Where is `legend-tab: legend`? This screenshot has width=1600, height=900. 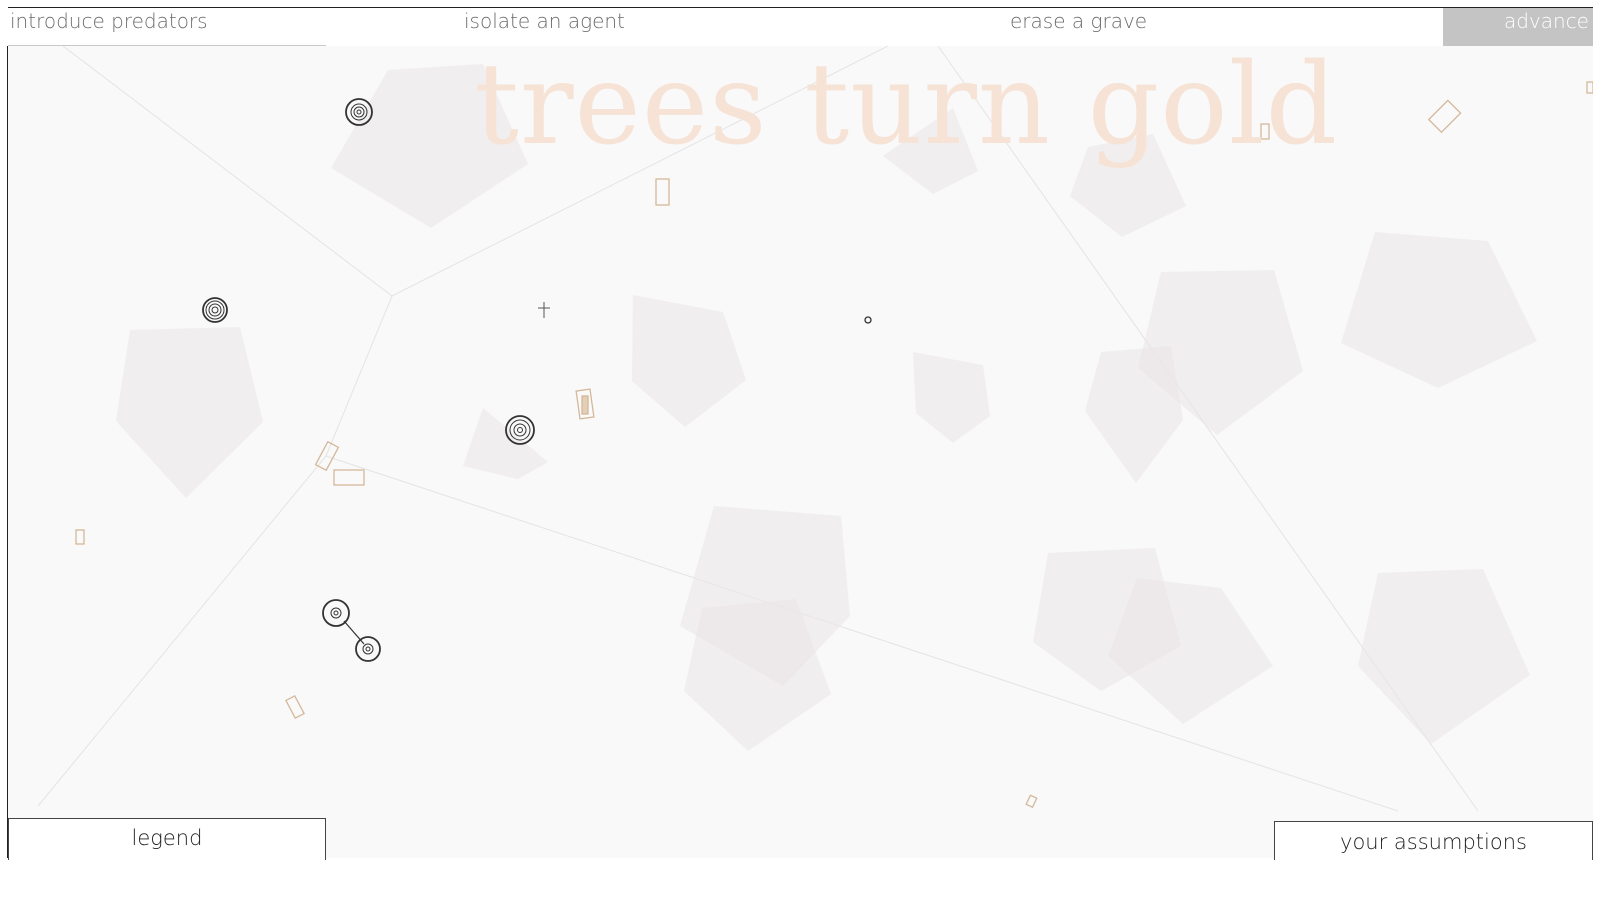
legend-tab: legend is located at coordinates (167, 839).